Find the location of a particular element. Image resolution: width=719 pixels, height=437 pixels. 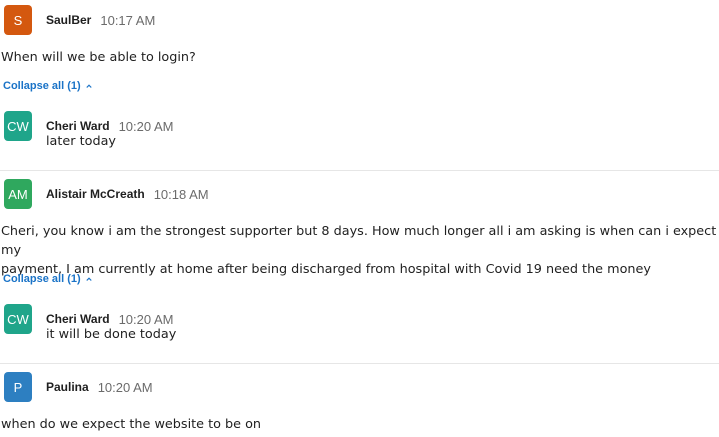

message-text: When will we be able to login? is located at coordinates (98, 57).